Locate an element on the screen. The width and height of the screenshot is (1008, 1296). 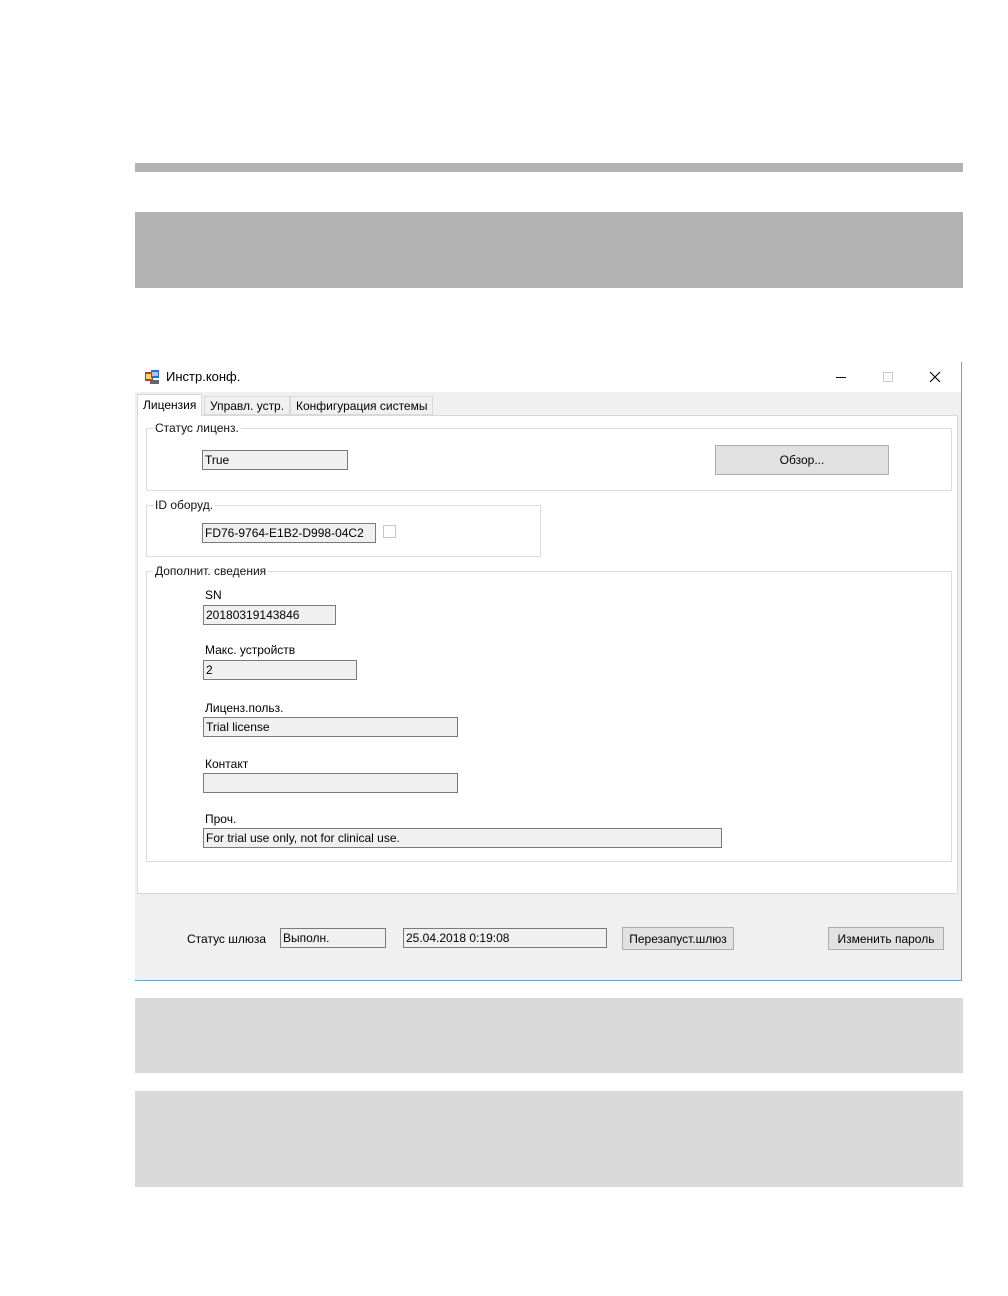
gateway-status-field: Выполн. is located at coordinates (333, 938).